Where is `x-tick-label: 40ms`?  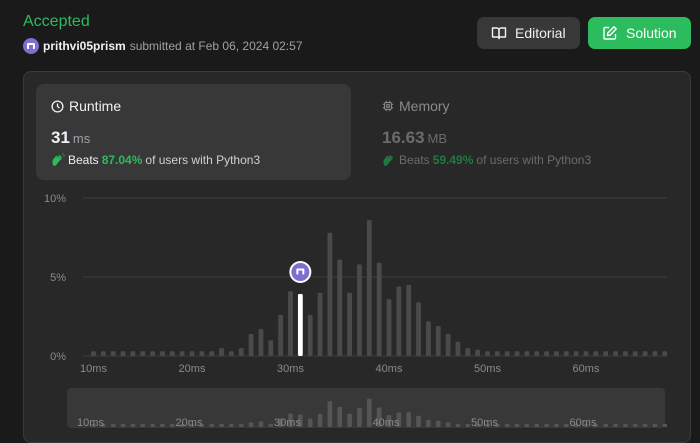
x-tick-label: 40ms is located at coordinates (389, 369).